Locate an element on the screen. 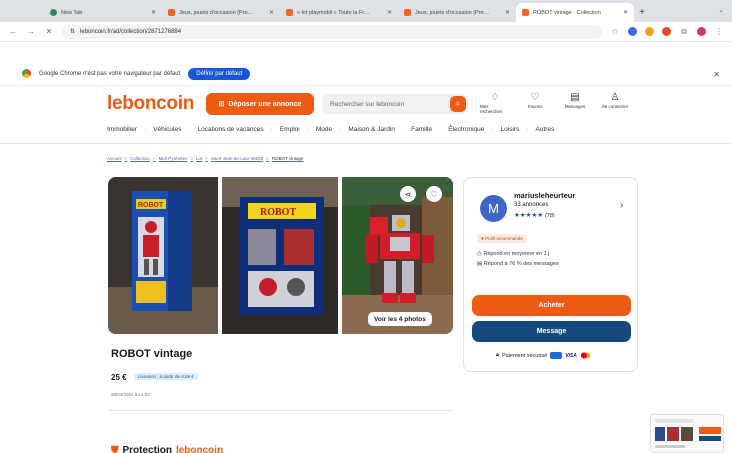 Image resolution: width=732 pixels, height=453 pixels. post-ad-button: ⊞ Déposer une annonce is located at coordinates (260, 104).